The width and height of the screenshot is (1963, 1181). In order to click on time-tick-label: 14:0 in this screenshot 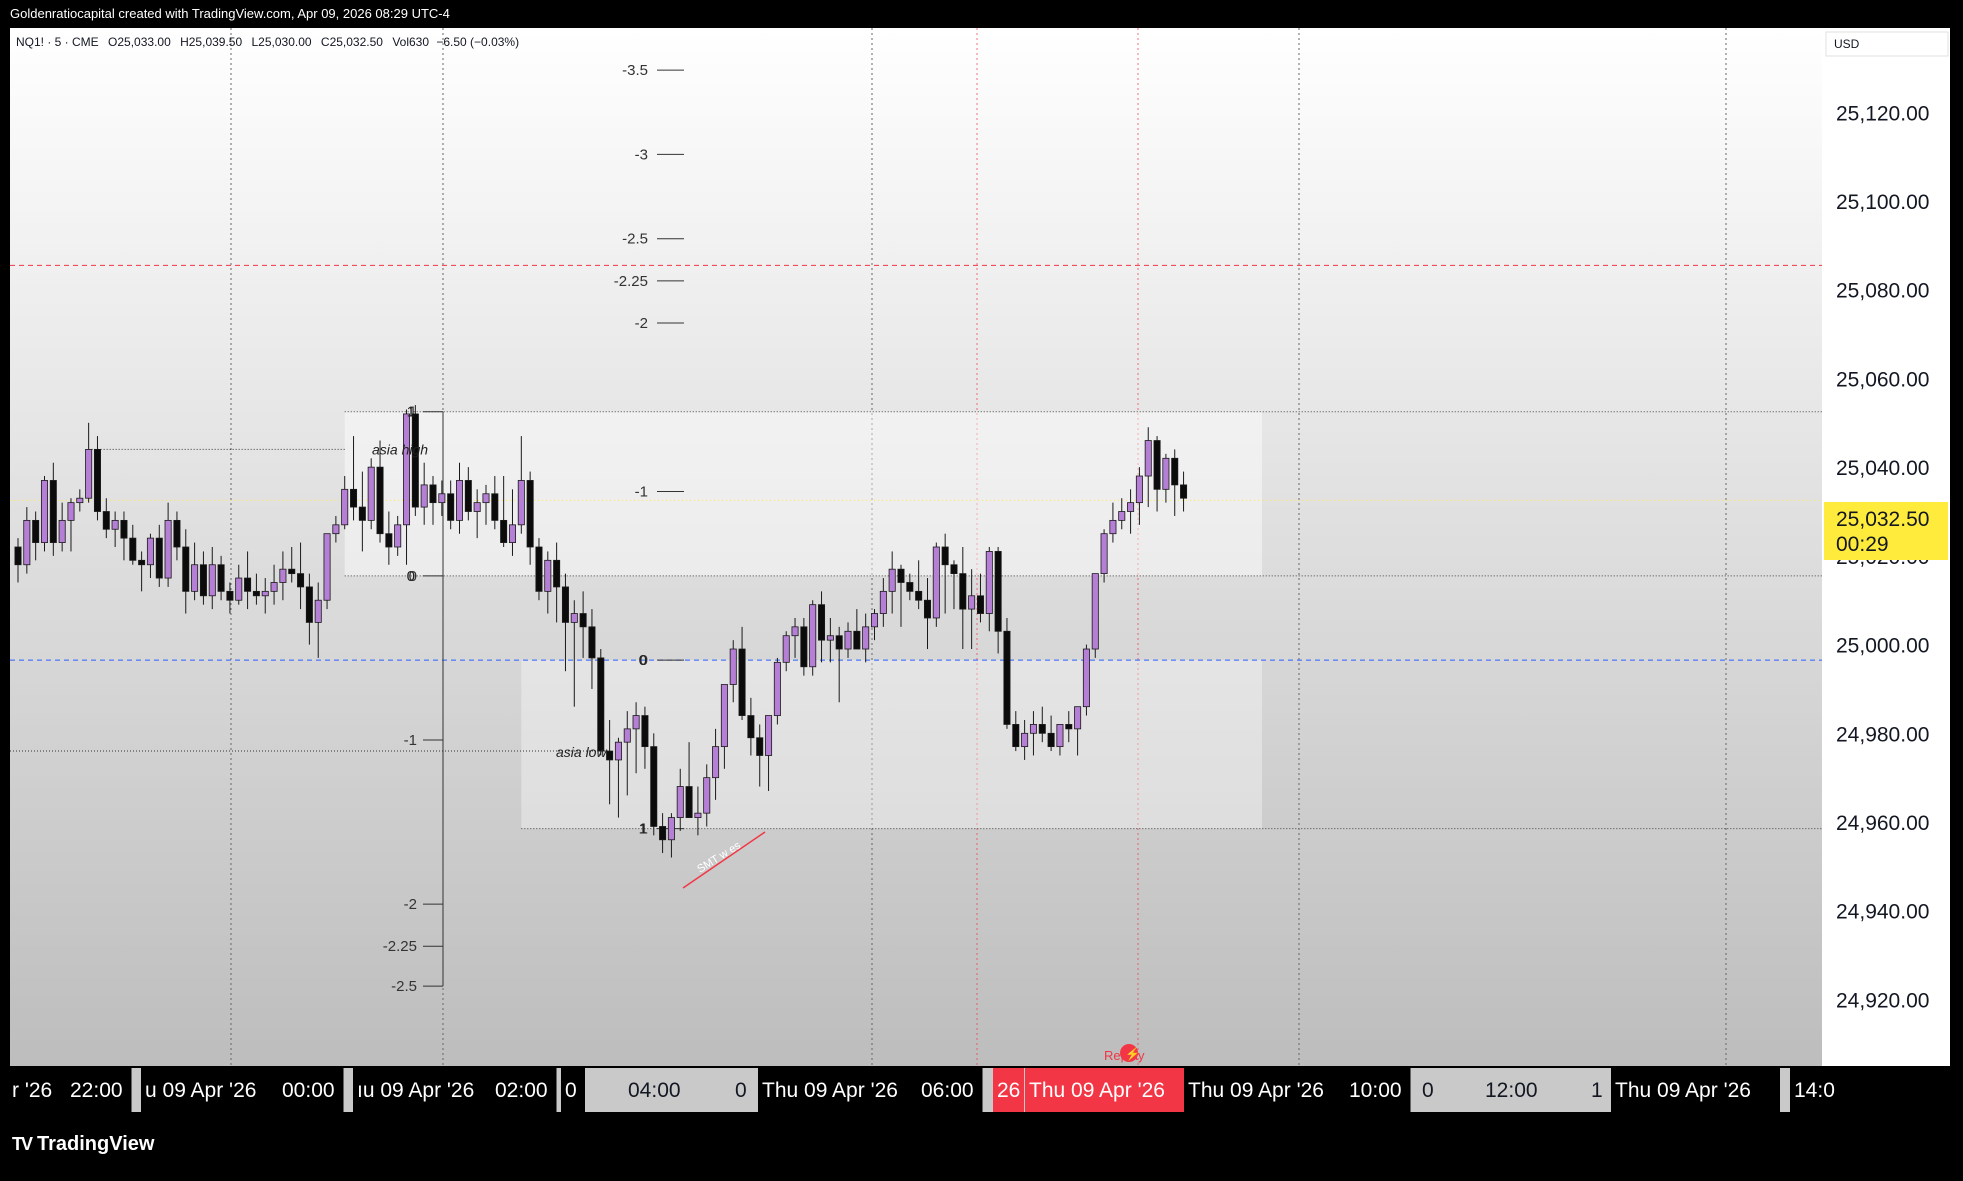, I will do `click(1814, 1090)`.